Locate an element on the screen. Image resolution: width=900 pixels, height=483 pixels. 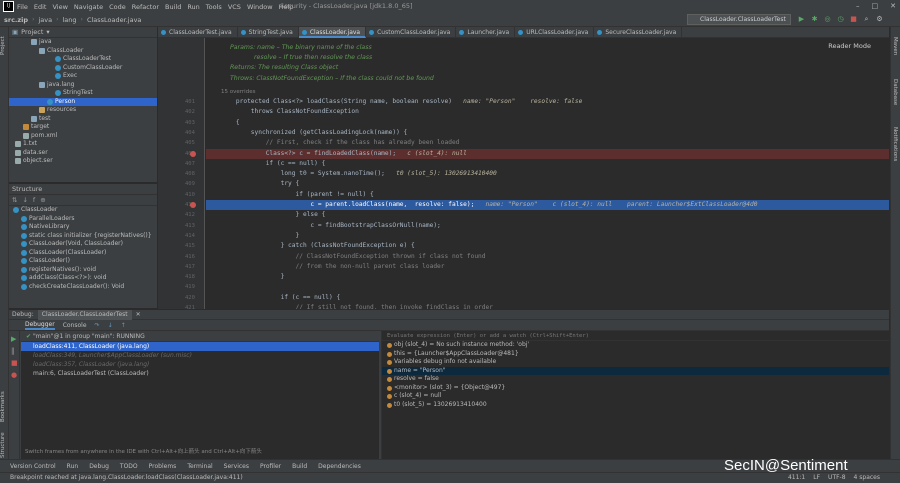
step-out-icon: ↑ is located at coordinates (123, 325).